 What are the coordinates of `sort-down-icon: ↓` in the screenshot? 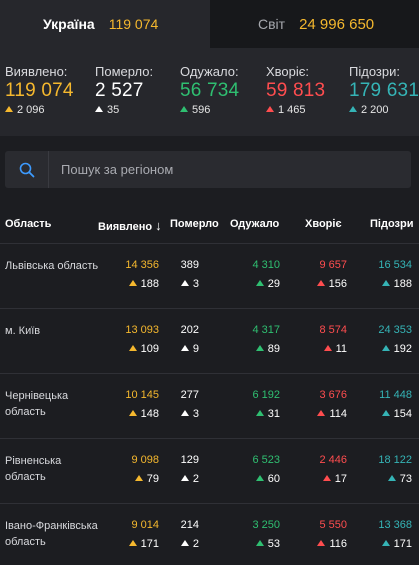 It's located at (158, 225).